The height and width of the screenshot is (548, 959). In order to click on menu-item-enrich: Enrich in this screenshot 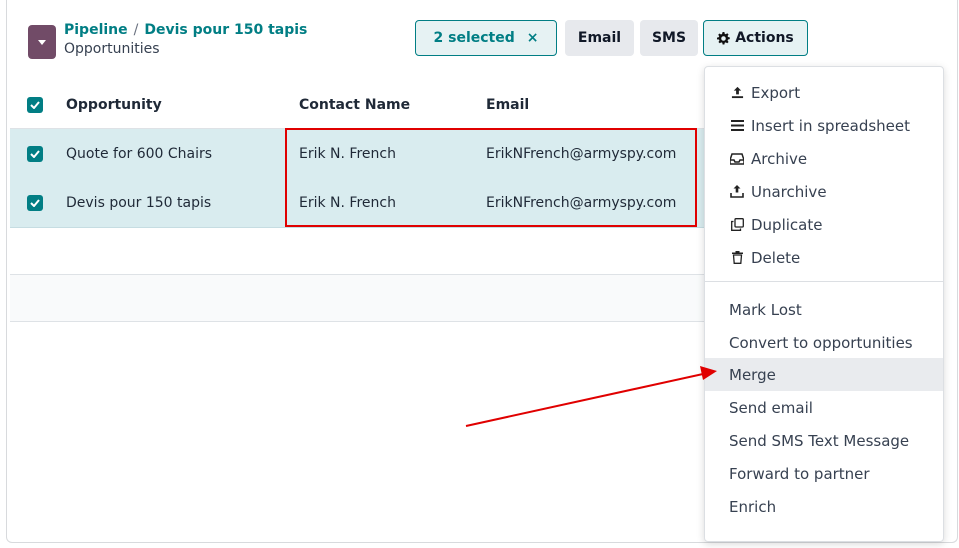, I will do `click(824, 506)`.